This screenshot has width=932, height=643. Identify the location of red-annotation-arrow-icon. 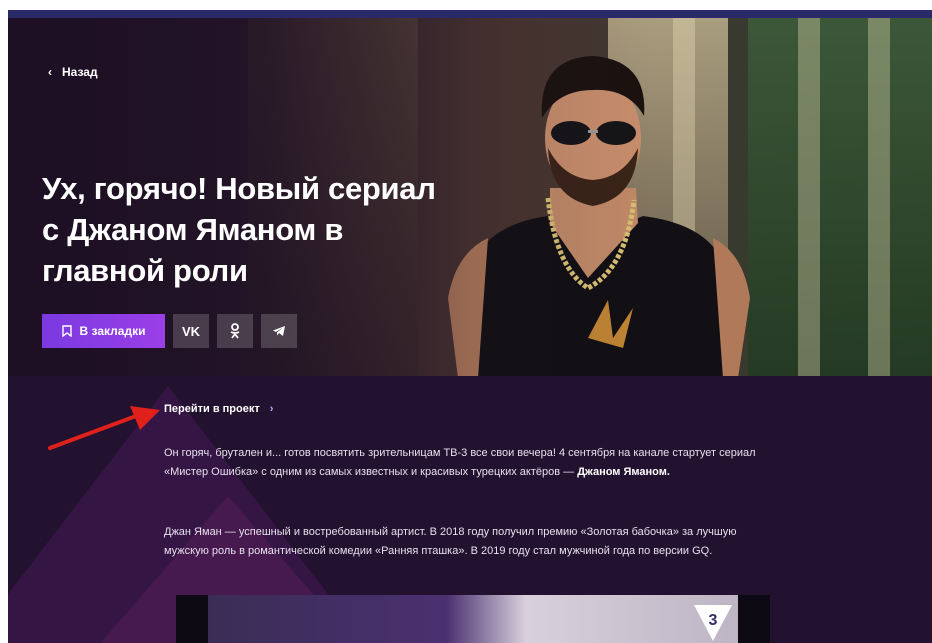
(104, 428).